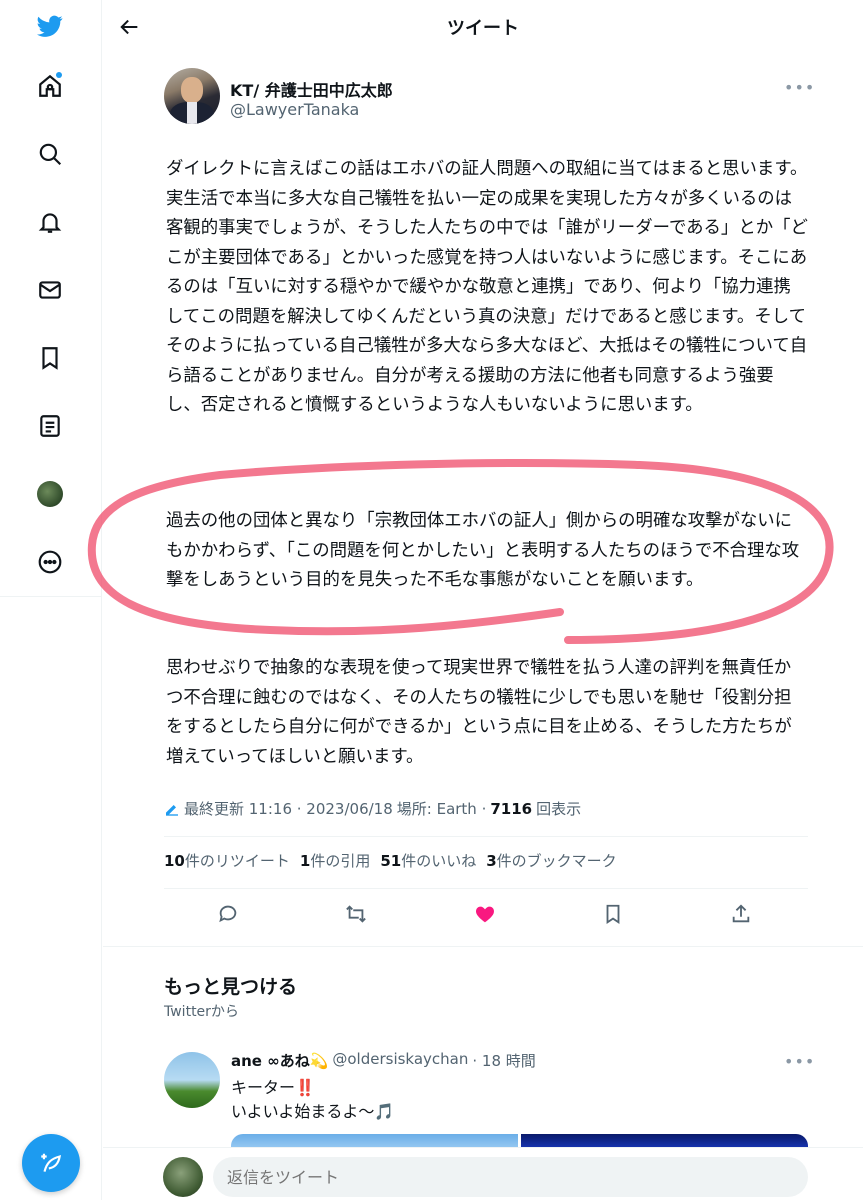 The width and height of the screenshot is (863, 1200). I want to click on profile-avatar, so click(50, 494).